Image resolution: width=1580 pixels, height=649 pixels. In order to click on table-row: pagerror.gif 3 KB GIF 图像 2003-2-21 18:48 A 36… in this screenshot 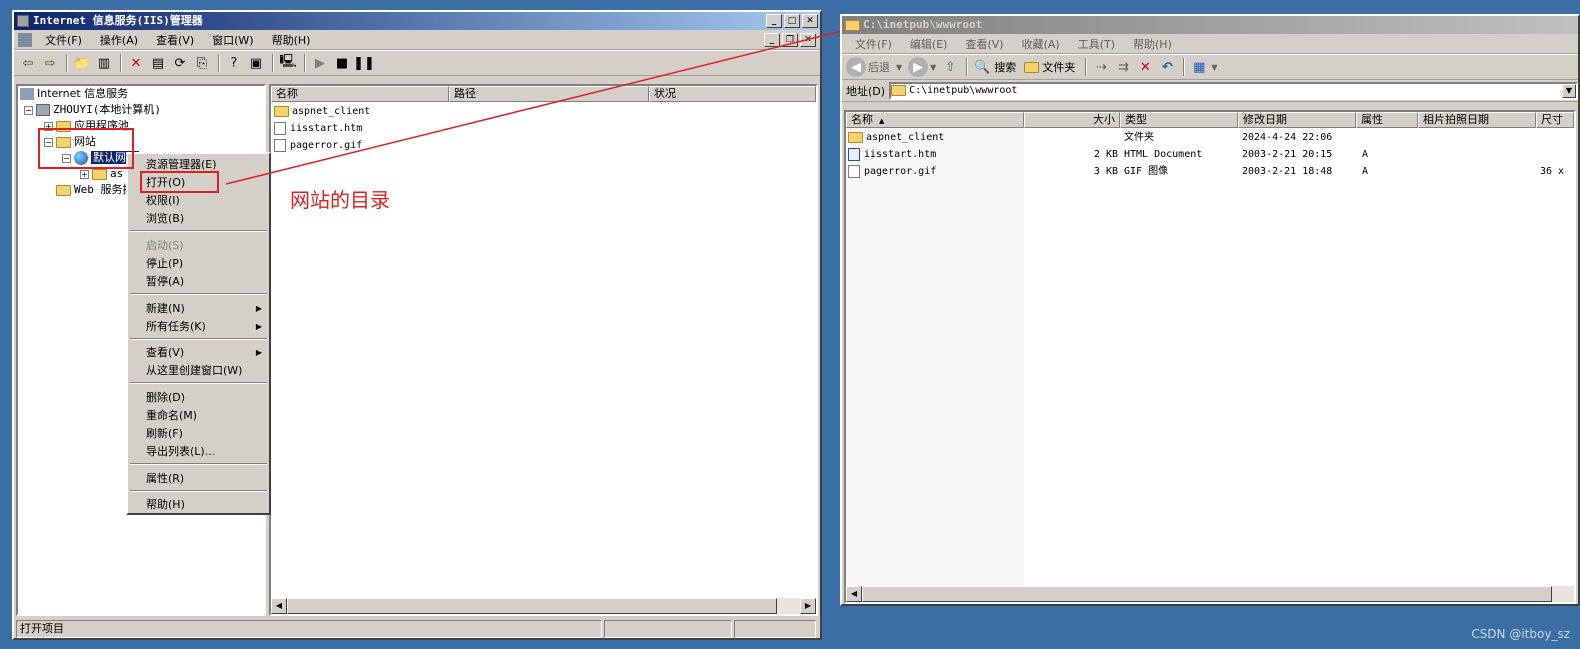, I will do `click(1210, 171)`.